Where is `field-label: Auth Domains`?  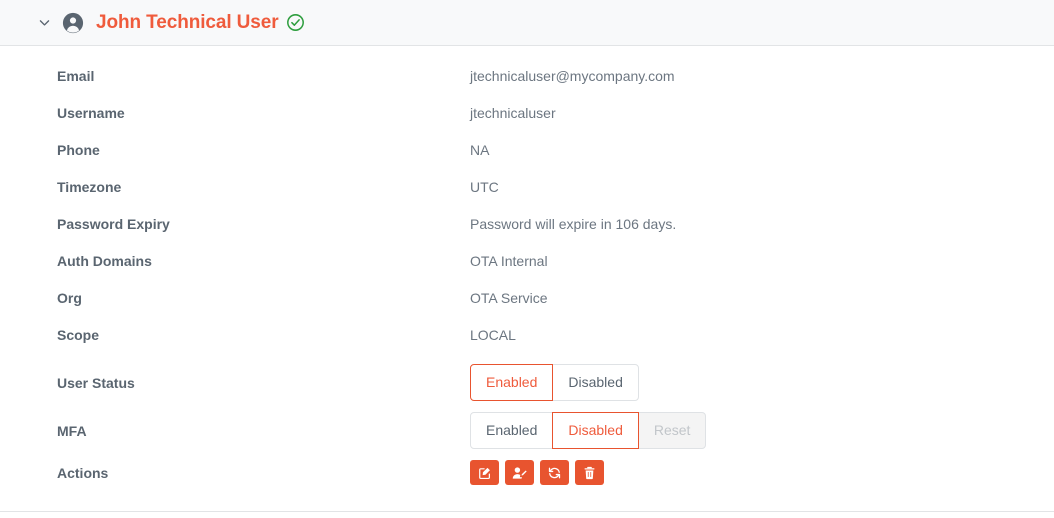 field-label: Auth Domains is located at coordinates (104, 261).